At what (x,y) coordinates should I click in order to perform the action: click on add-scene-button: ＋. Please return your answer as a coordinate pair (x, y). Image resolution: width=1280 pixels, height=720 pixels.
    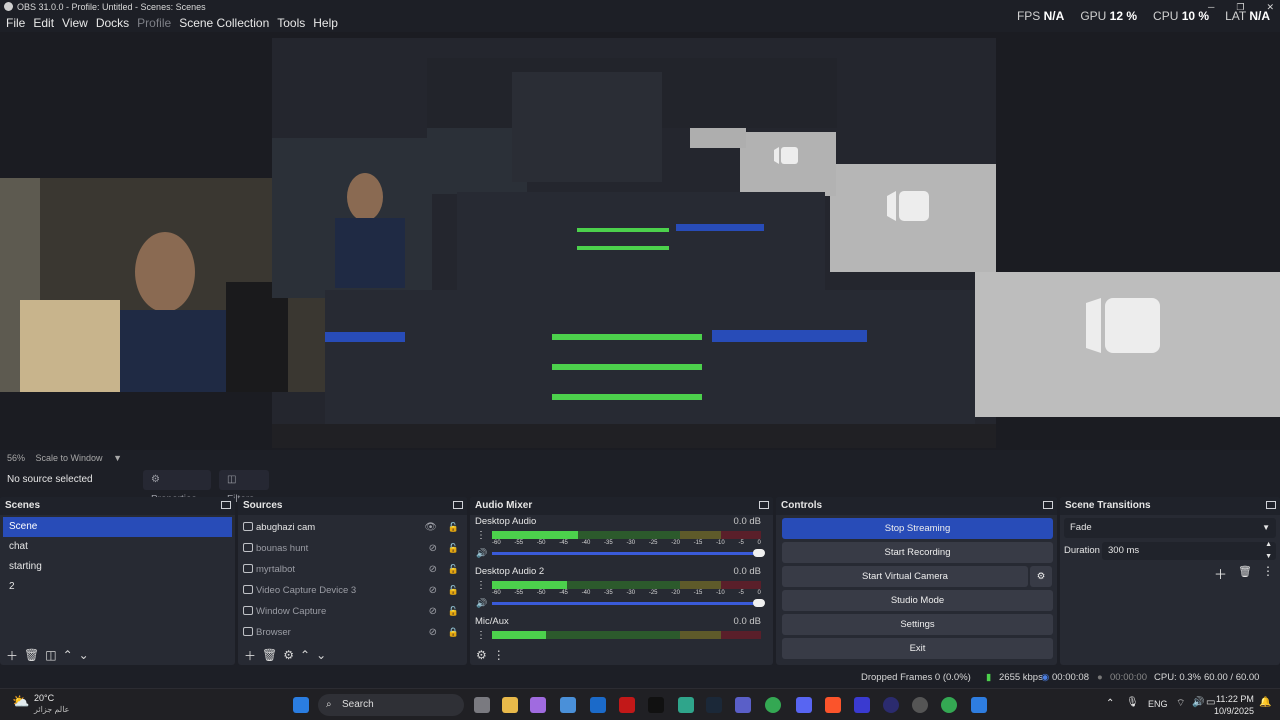
    Looking at the image, I should click on (12, 655).